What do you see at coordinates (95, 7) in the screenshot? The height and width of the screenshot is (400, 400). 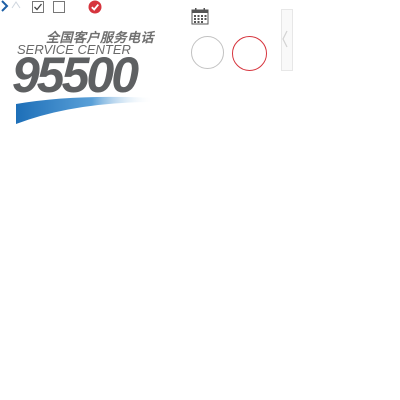 I see `check-circle-icon` at bounding box center [95, 7].